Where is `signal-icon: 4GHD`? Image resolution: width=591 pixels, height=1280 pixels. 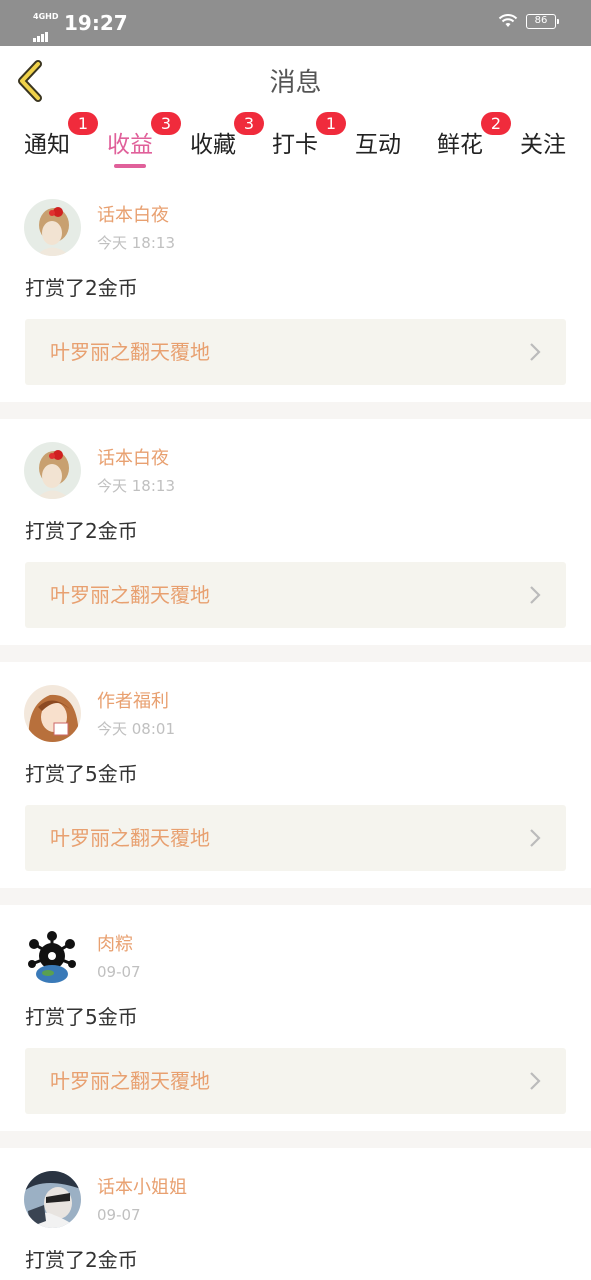 signal-icon: 4GHD is located at coordinates (46, 27).